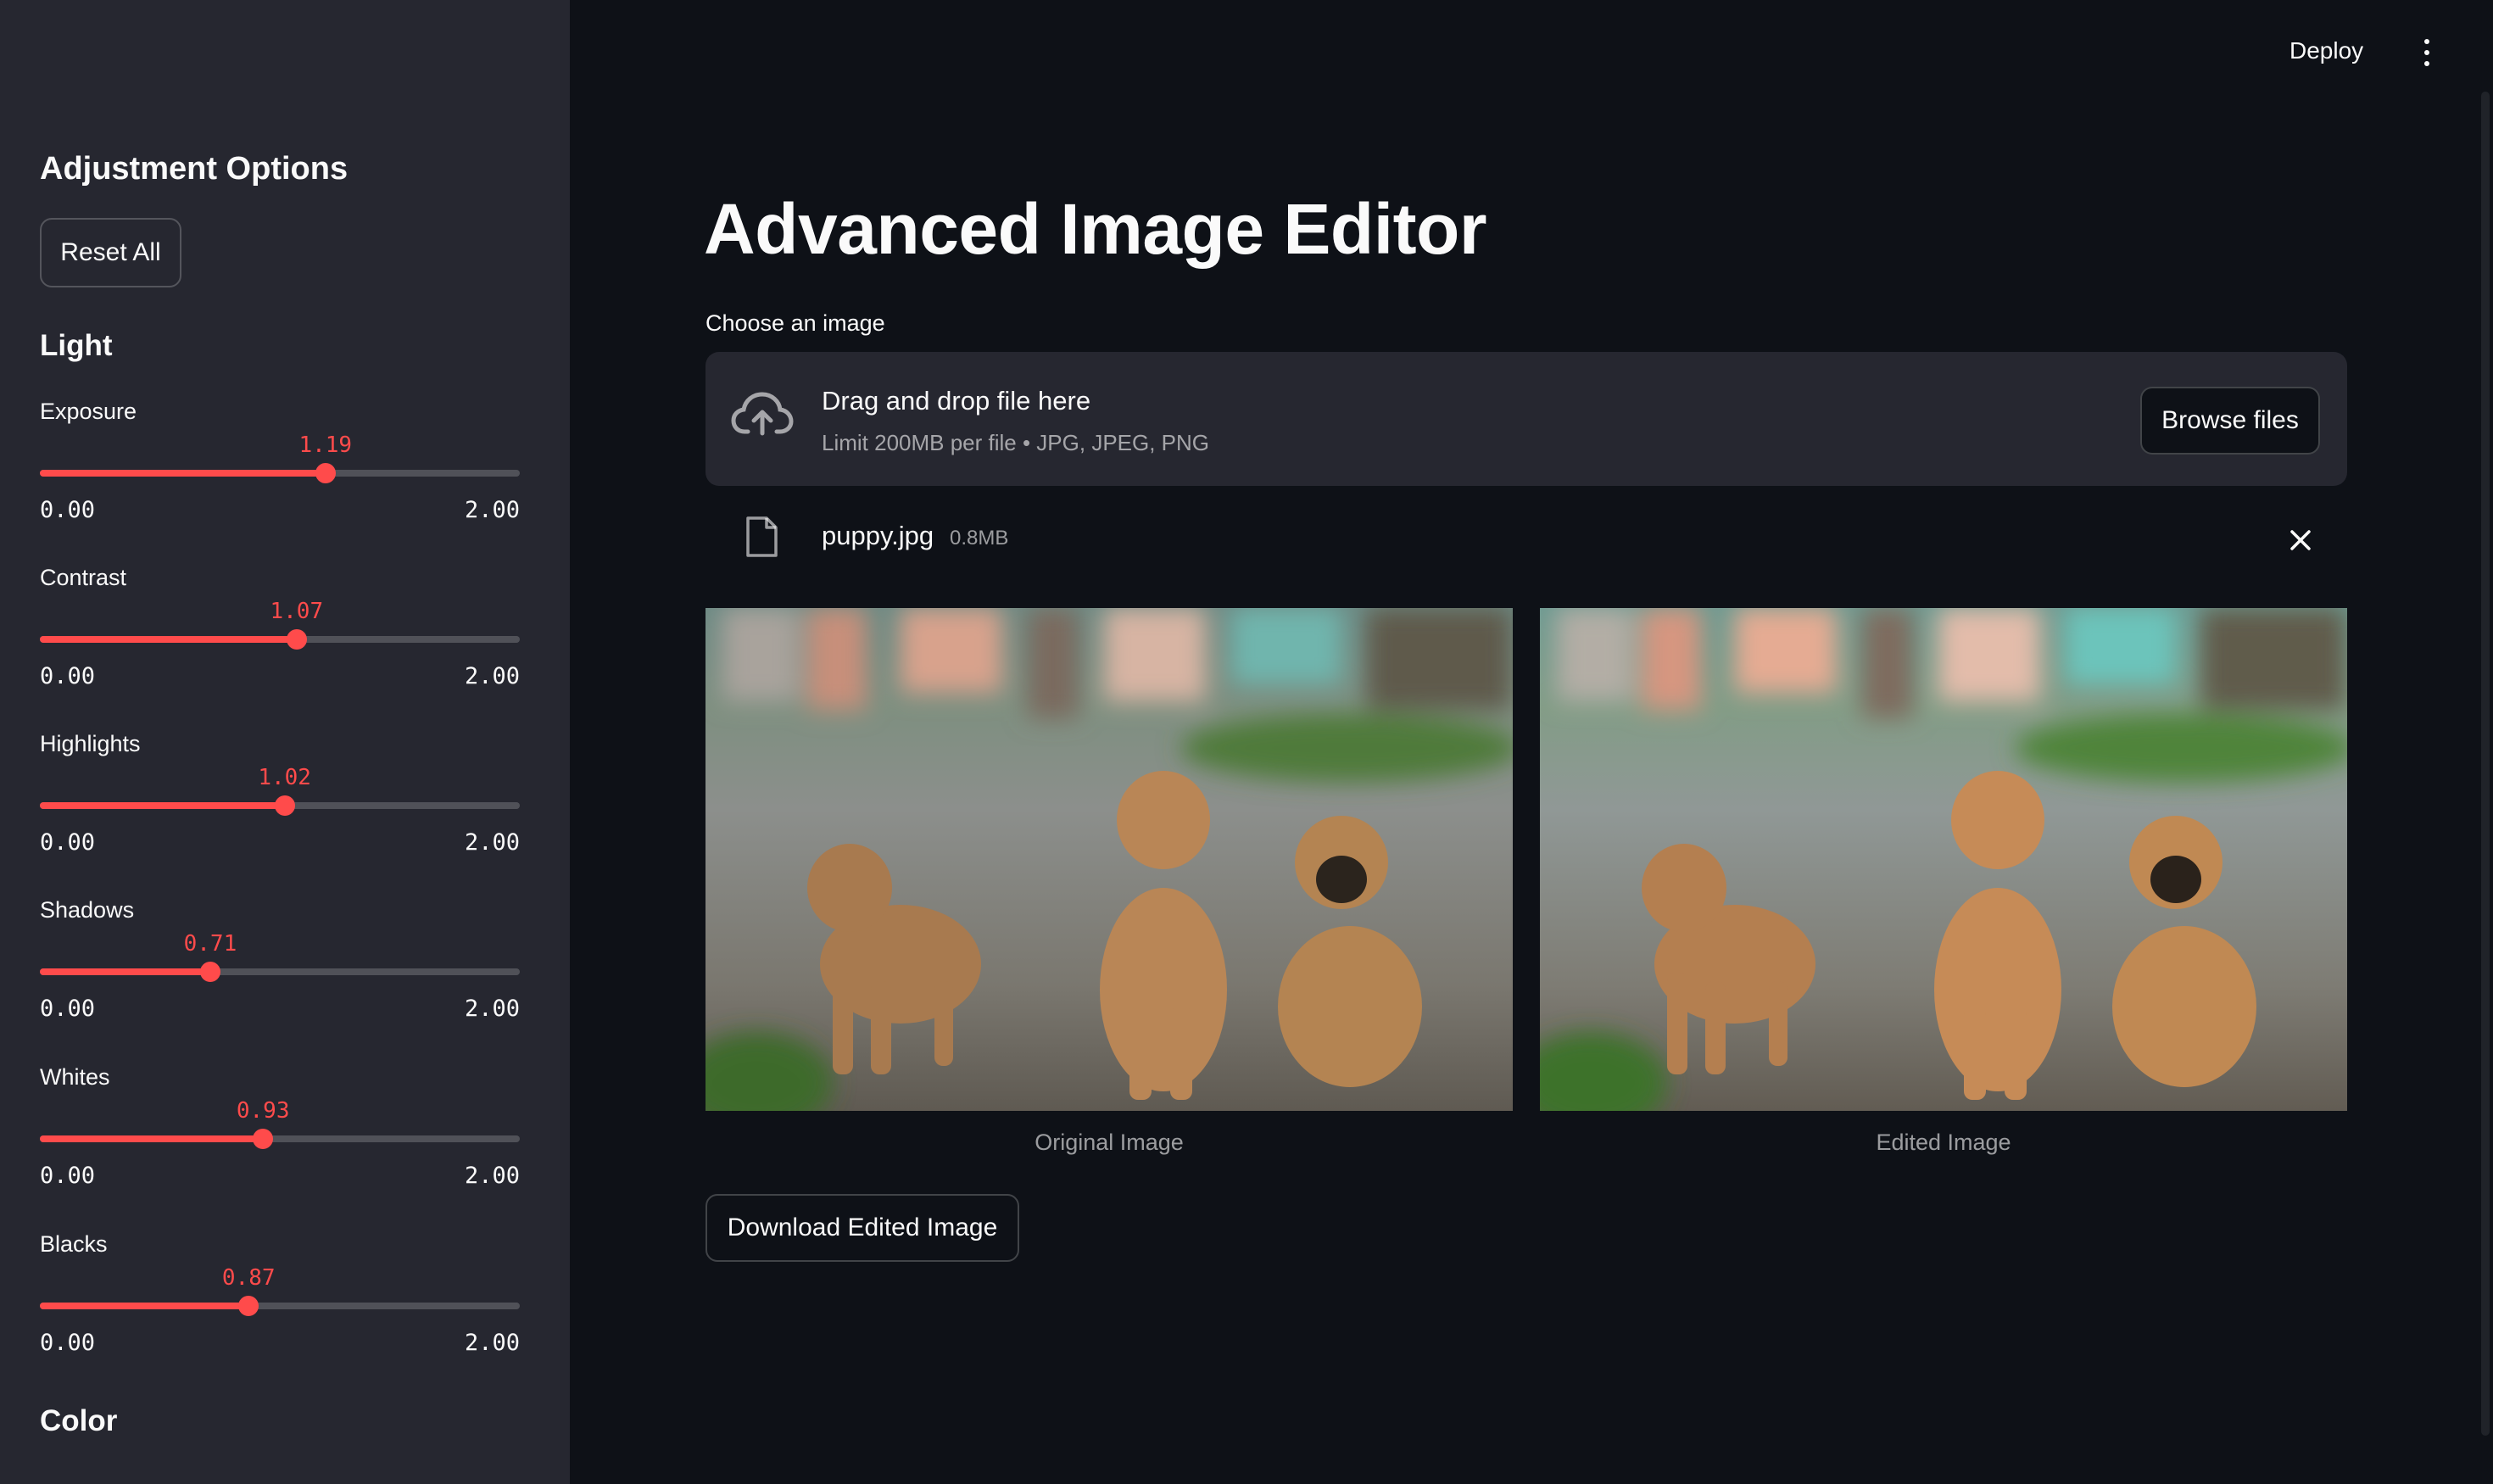 The height and width of the screenshot is (1484, 2493). Describe the element at coordinates (1016, 443) in the screenshot. I see `dropzone-limit-text: Limit 200MB per file • JPG, JPEG, PNG` at that location.